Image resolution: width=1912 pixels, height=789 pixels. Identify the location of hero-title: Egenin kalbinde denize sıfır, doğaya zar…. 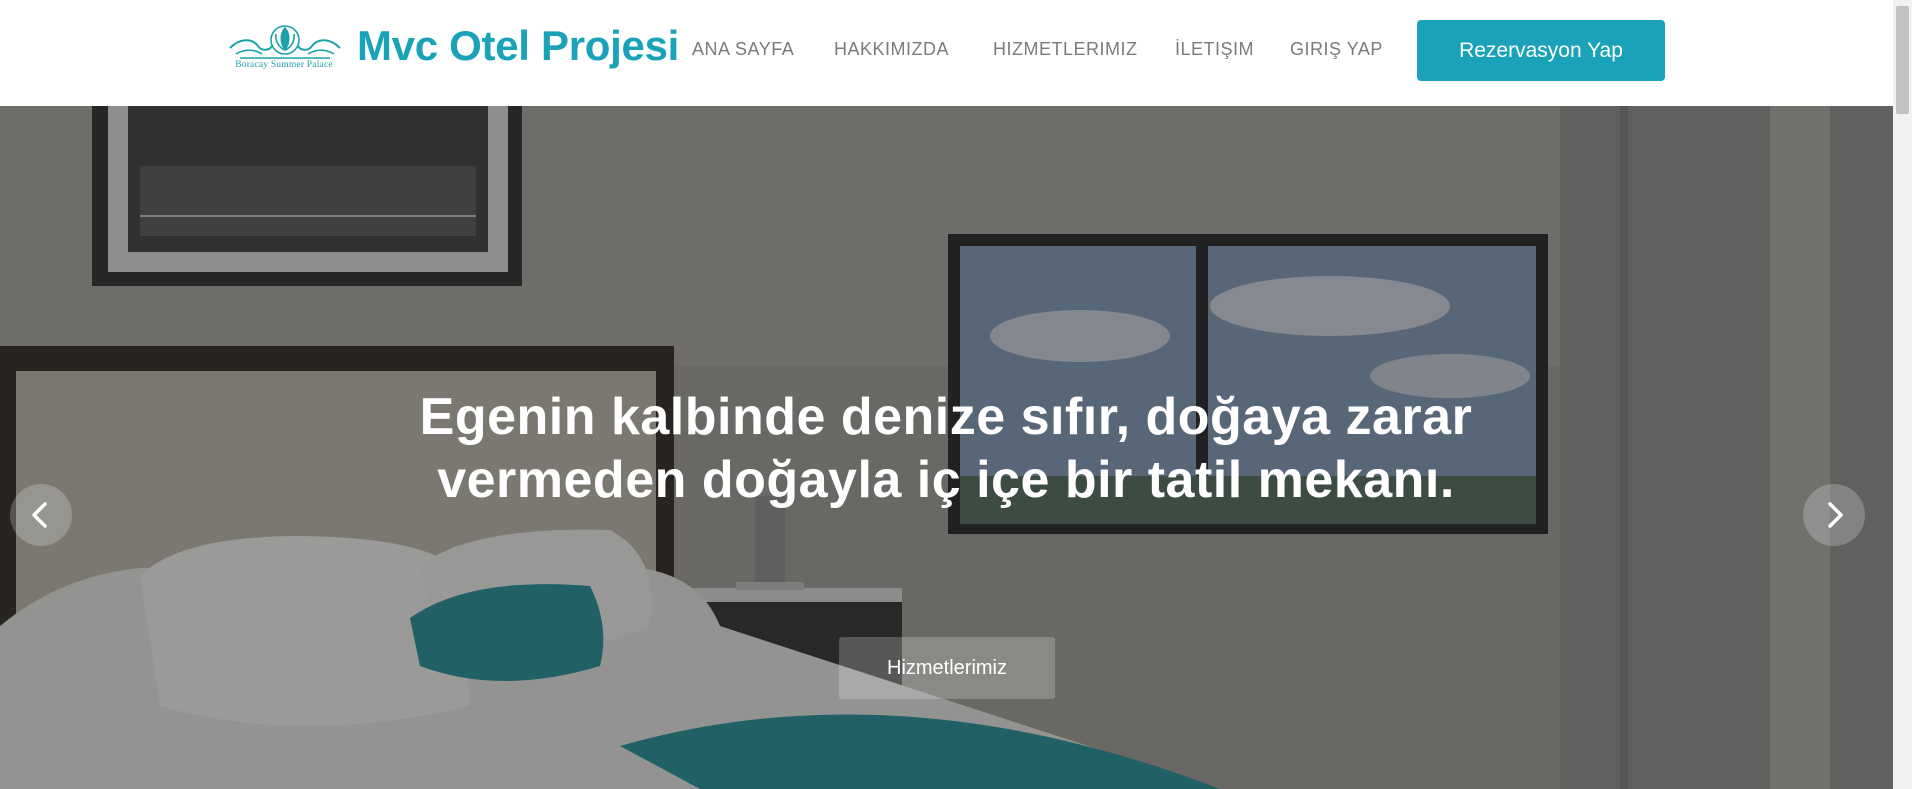
(946, 448).